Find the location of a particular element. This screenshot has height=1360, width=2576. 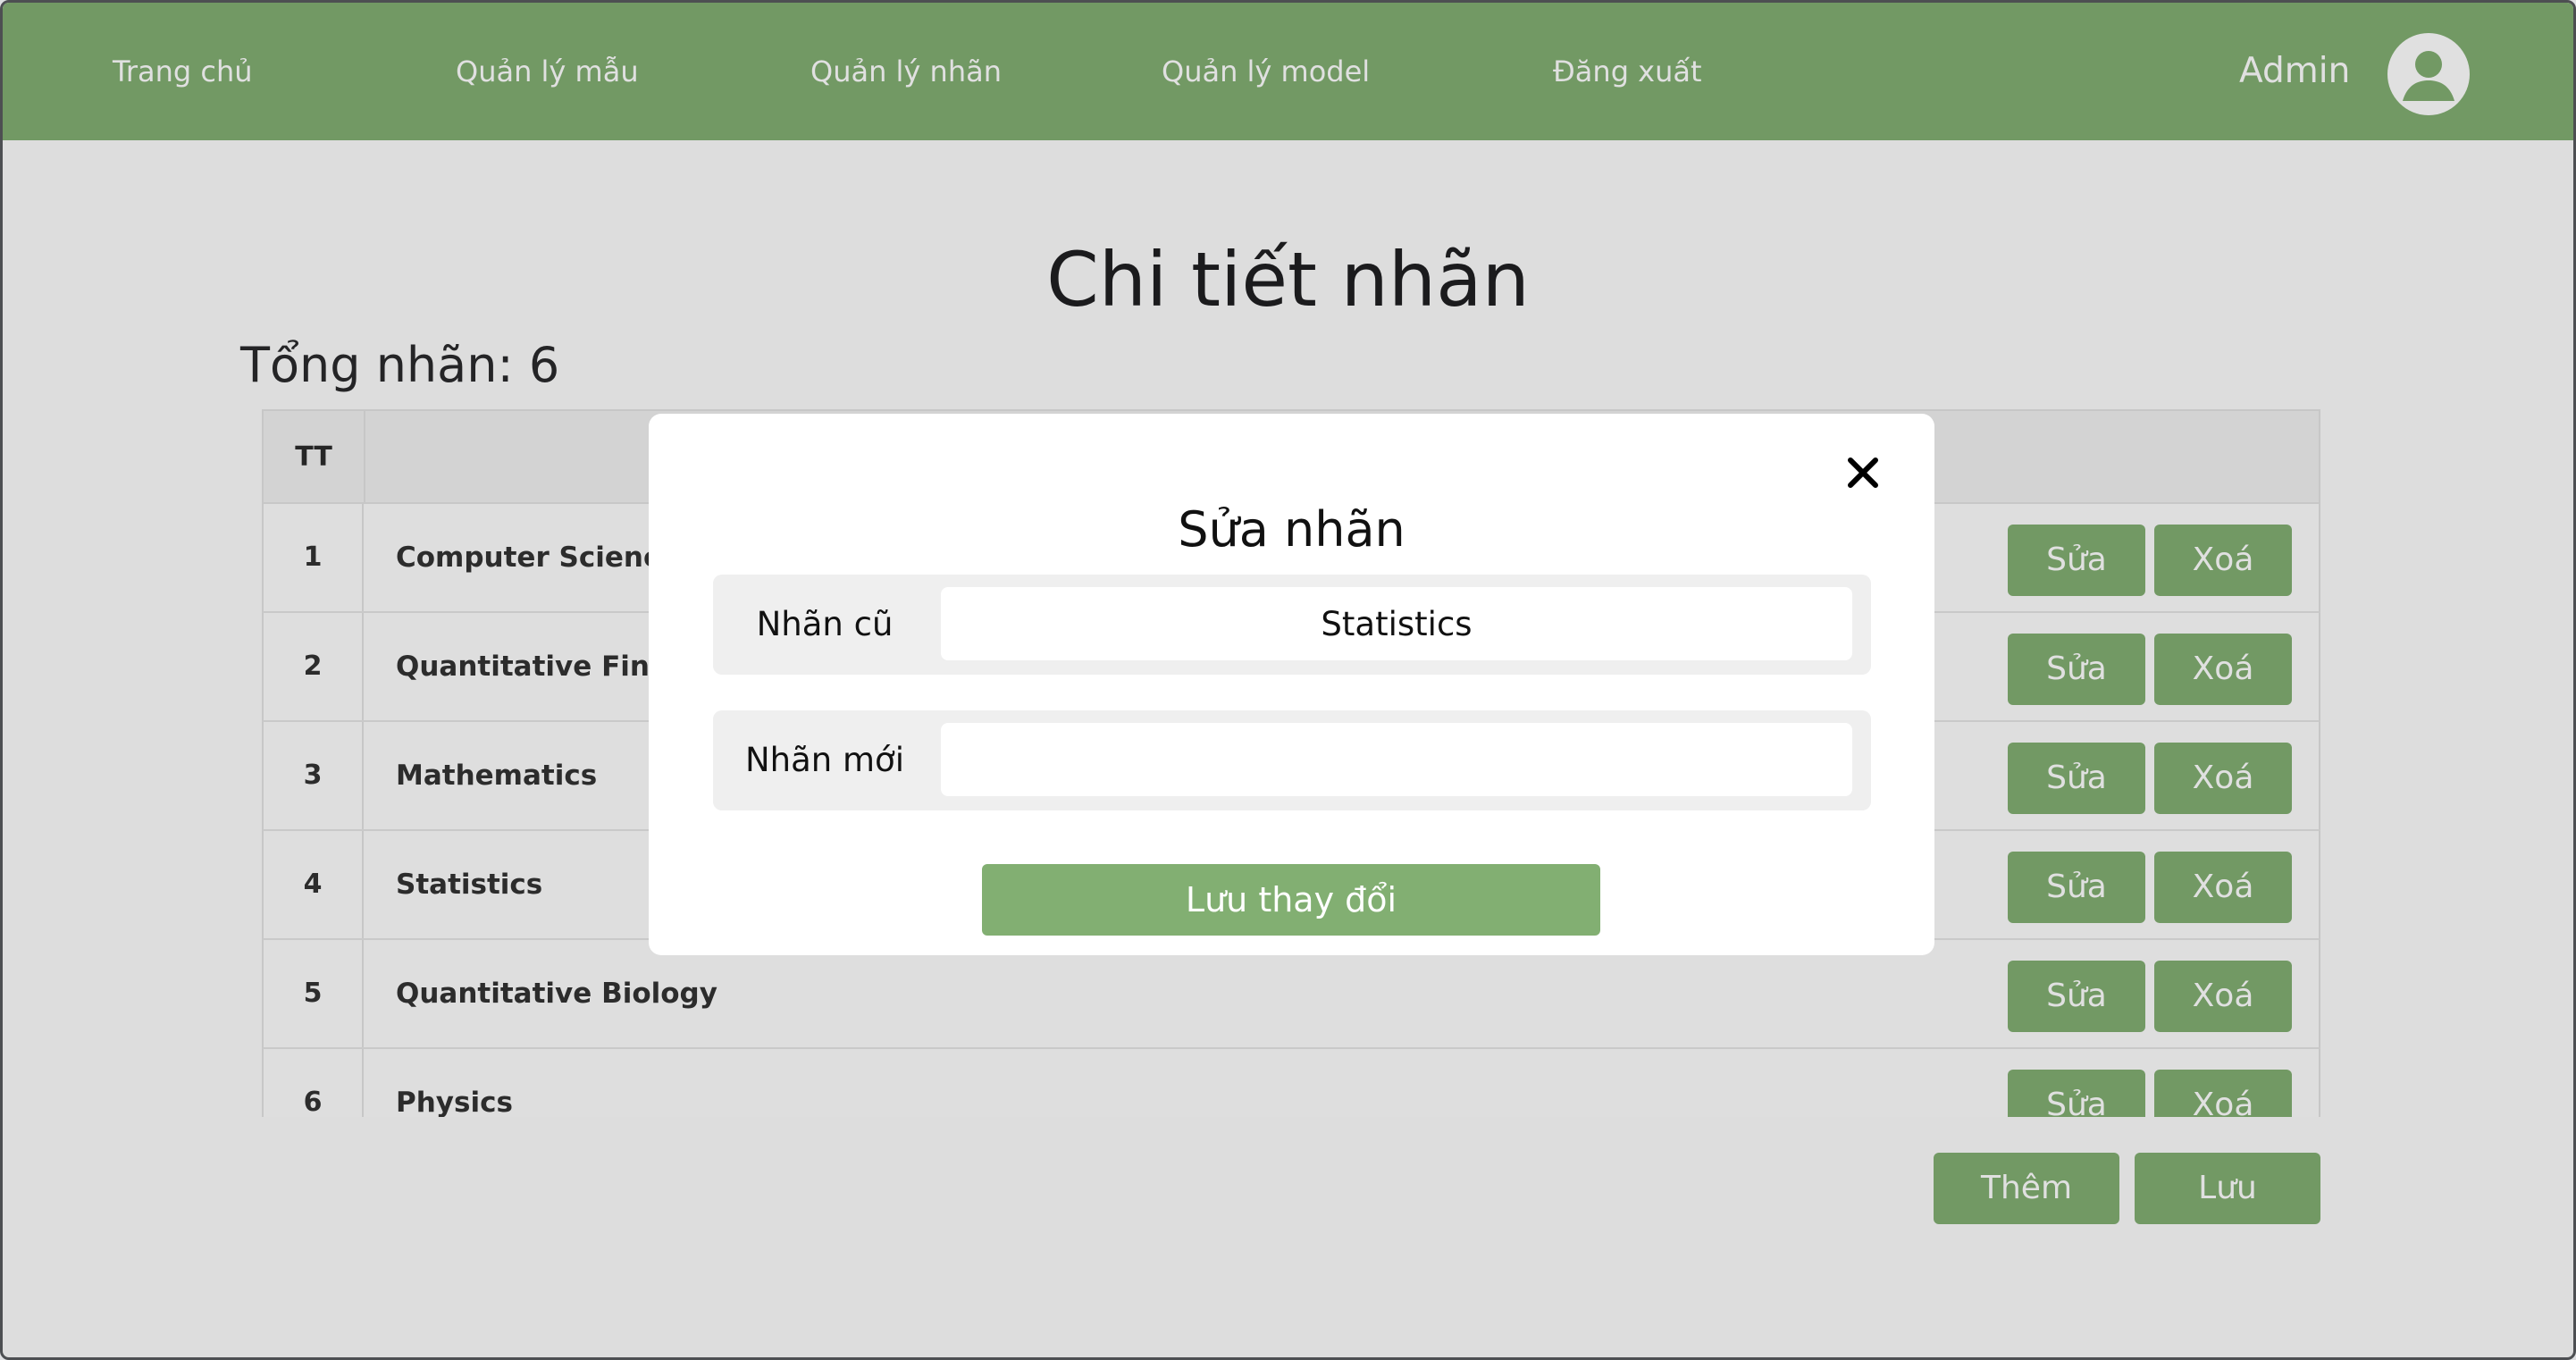

old-label-caption: Nhãn cũ is located at coordinates (825, 624).